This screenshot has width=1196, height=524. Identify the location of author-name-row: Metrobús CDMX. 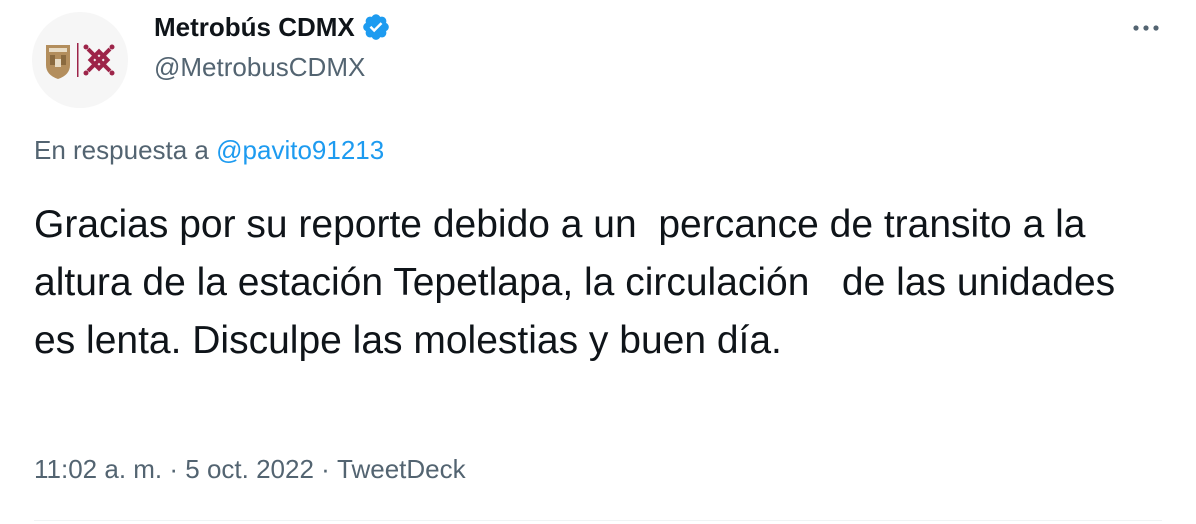
(272, 27).